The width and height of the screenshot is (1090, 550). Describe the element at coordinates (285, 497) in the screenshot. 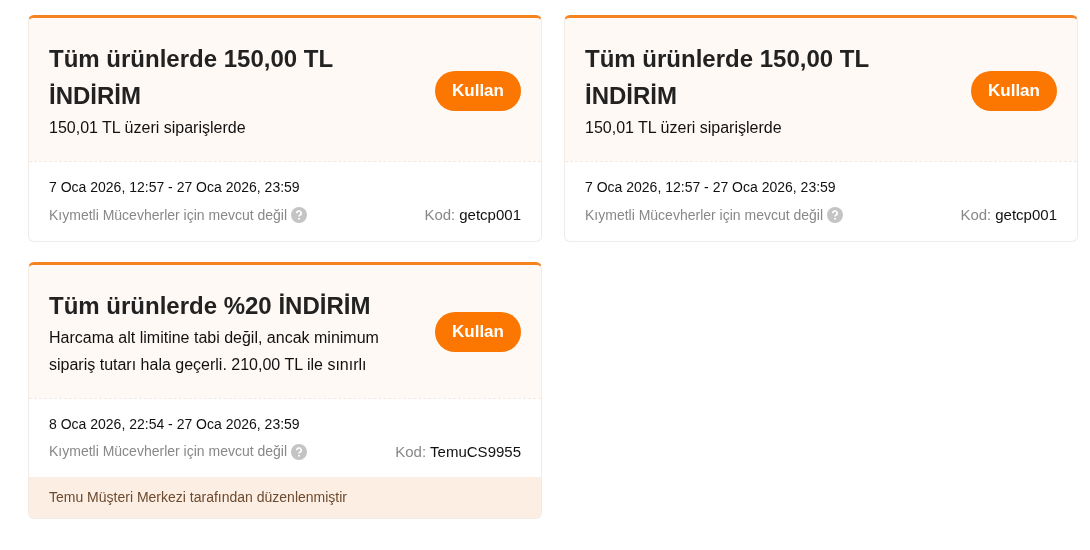

I see `issuer-banner: Temu Müşteri Merkezi tarafından düzenlenmiştir` at that location.